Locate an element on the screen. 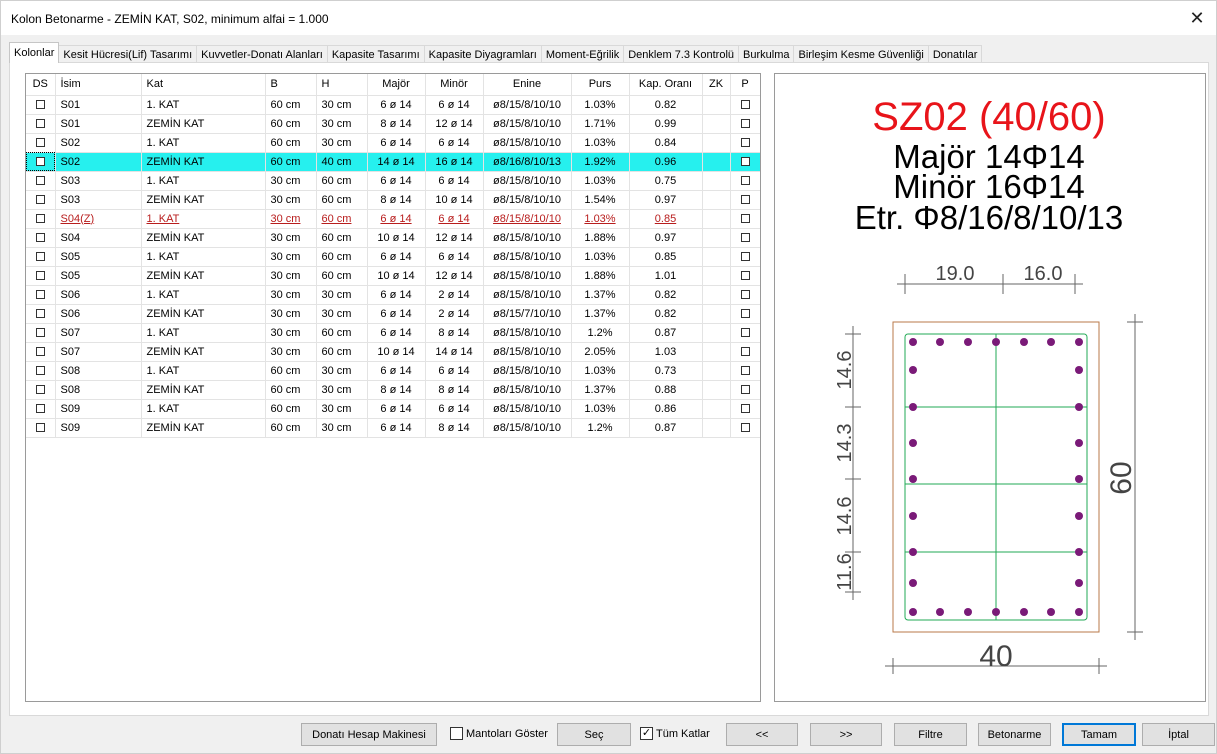 This screenshot has height=754, width=1217. column-header: Majör is located at coordinates (396, 85).